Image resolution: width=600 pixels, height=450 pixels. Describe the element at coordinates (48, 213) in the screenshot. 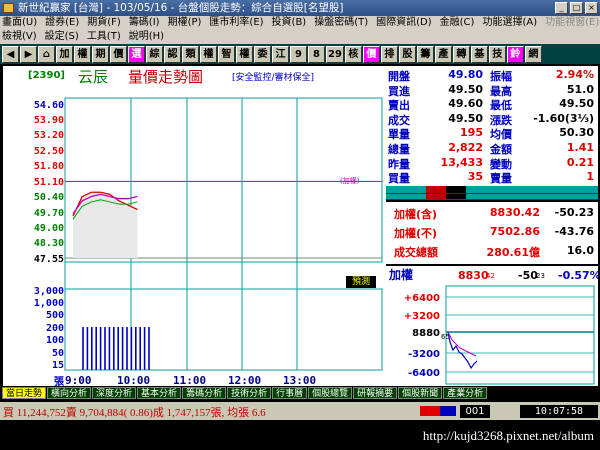

I see `price-tick-label: 49.70` at that location.